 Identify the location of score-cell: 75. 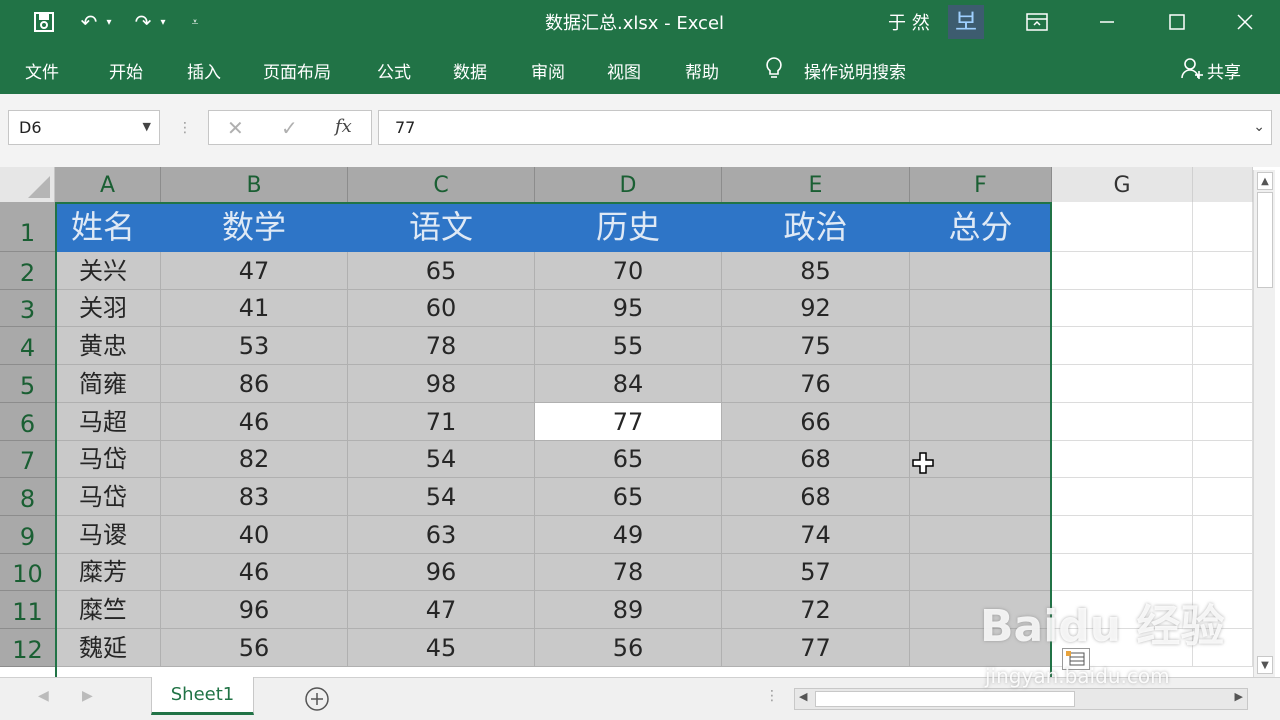
(816, 346).